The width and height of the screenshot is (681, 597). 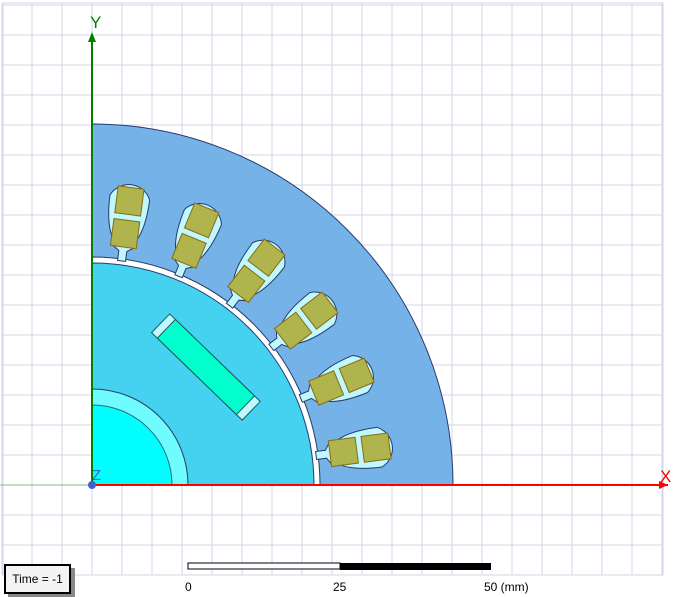 I want to click on scale-tick-50: 50 (mm), so click(x=506, y=587).